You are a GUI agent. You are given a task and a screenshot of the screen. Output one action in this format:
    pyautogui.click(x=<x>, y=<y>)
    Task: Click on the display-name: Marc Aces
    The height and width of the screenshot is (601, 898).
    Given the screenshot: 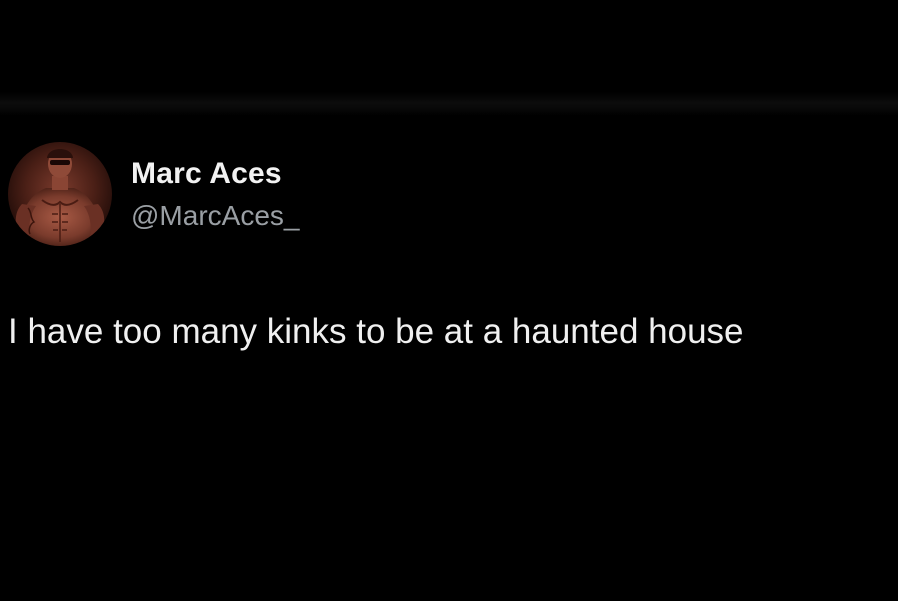 What is the action you would take?
    pyautogui.click(x=215, y=174)
    